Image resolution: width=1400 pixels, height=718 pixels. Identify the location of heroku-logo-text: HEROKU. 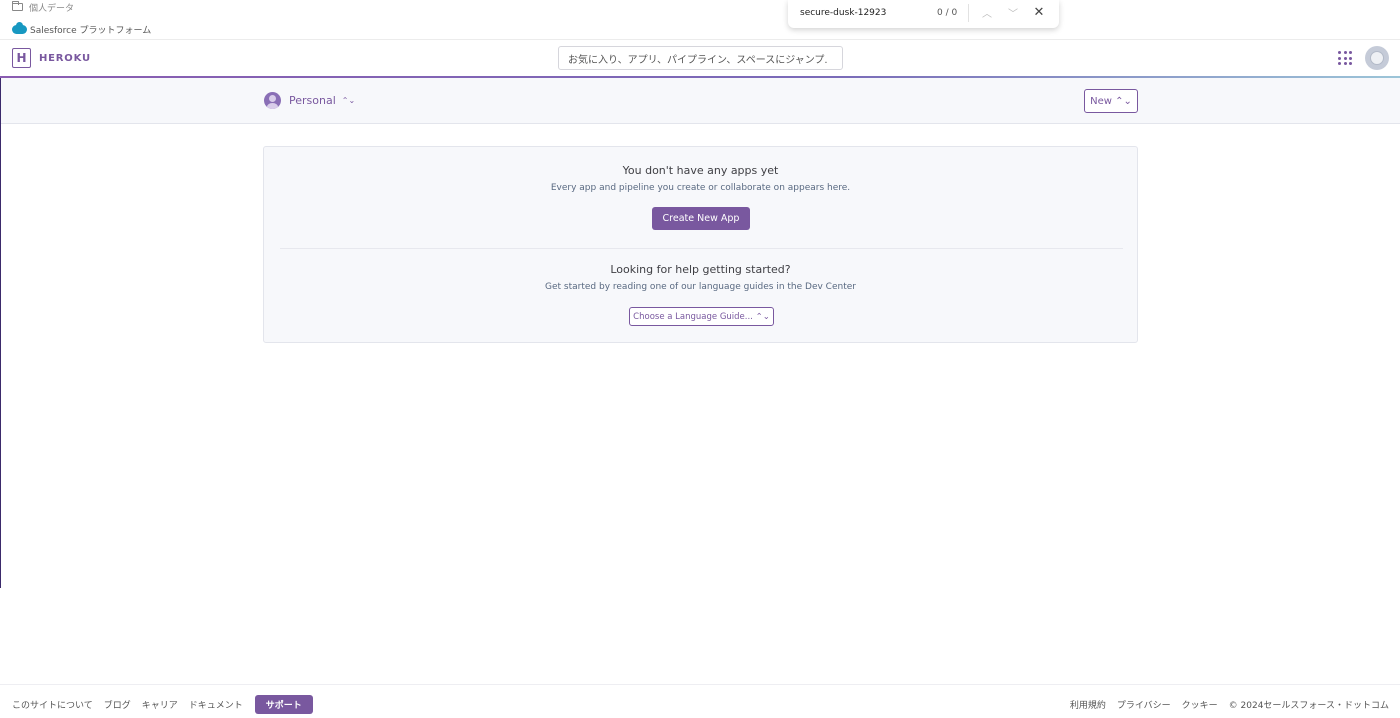
(65, 58).